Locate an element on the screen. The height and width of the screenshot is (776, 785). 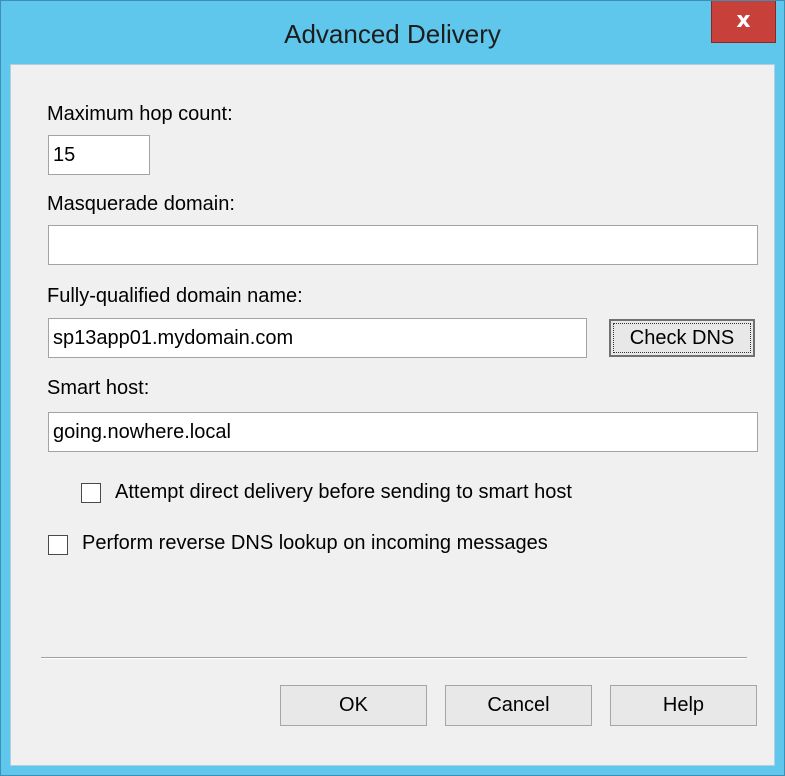
fqdn-label: Fully-qualified domain name: is located at coordinates (175, 296).